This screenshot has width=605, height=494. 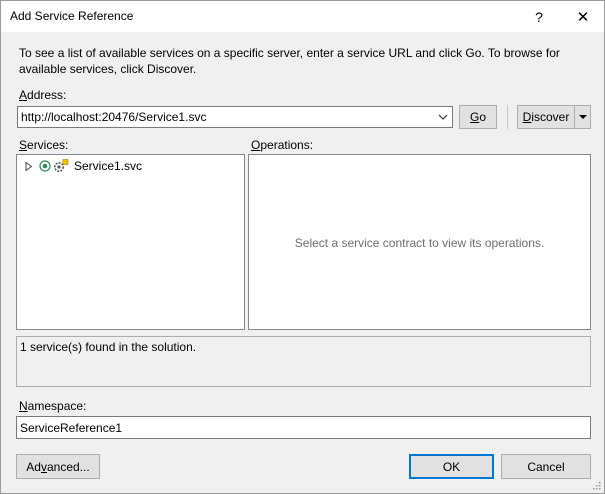 What do you see at coordinates (61, 165) in the screenshot?
I see `service-icon` at bounding box center [61, 165].